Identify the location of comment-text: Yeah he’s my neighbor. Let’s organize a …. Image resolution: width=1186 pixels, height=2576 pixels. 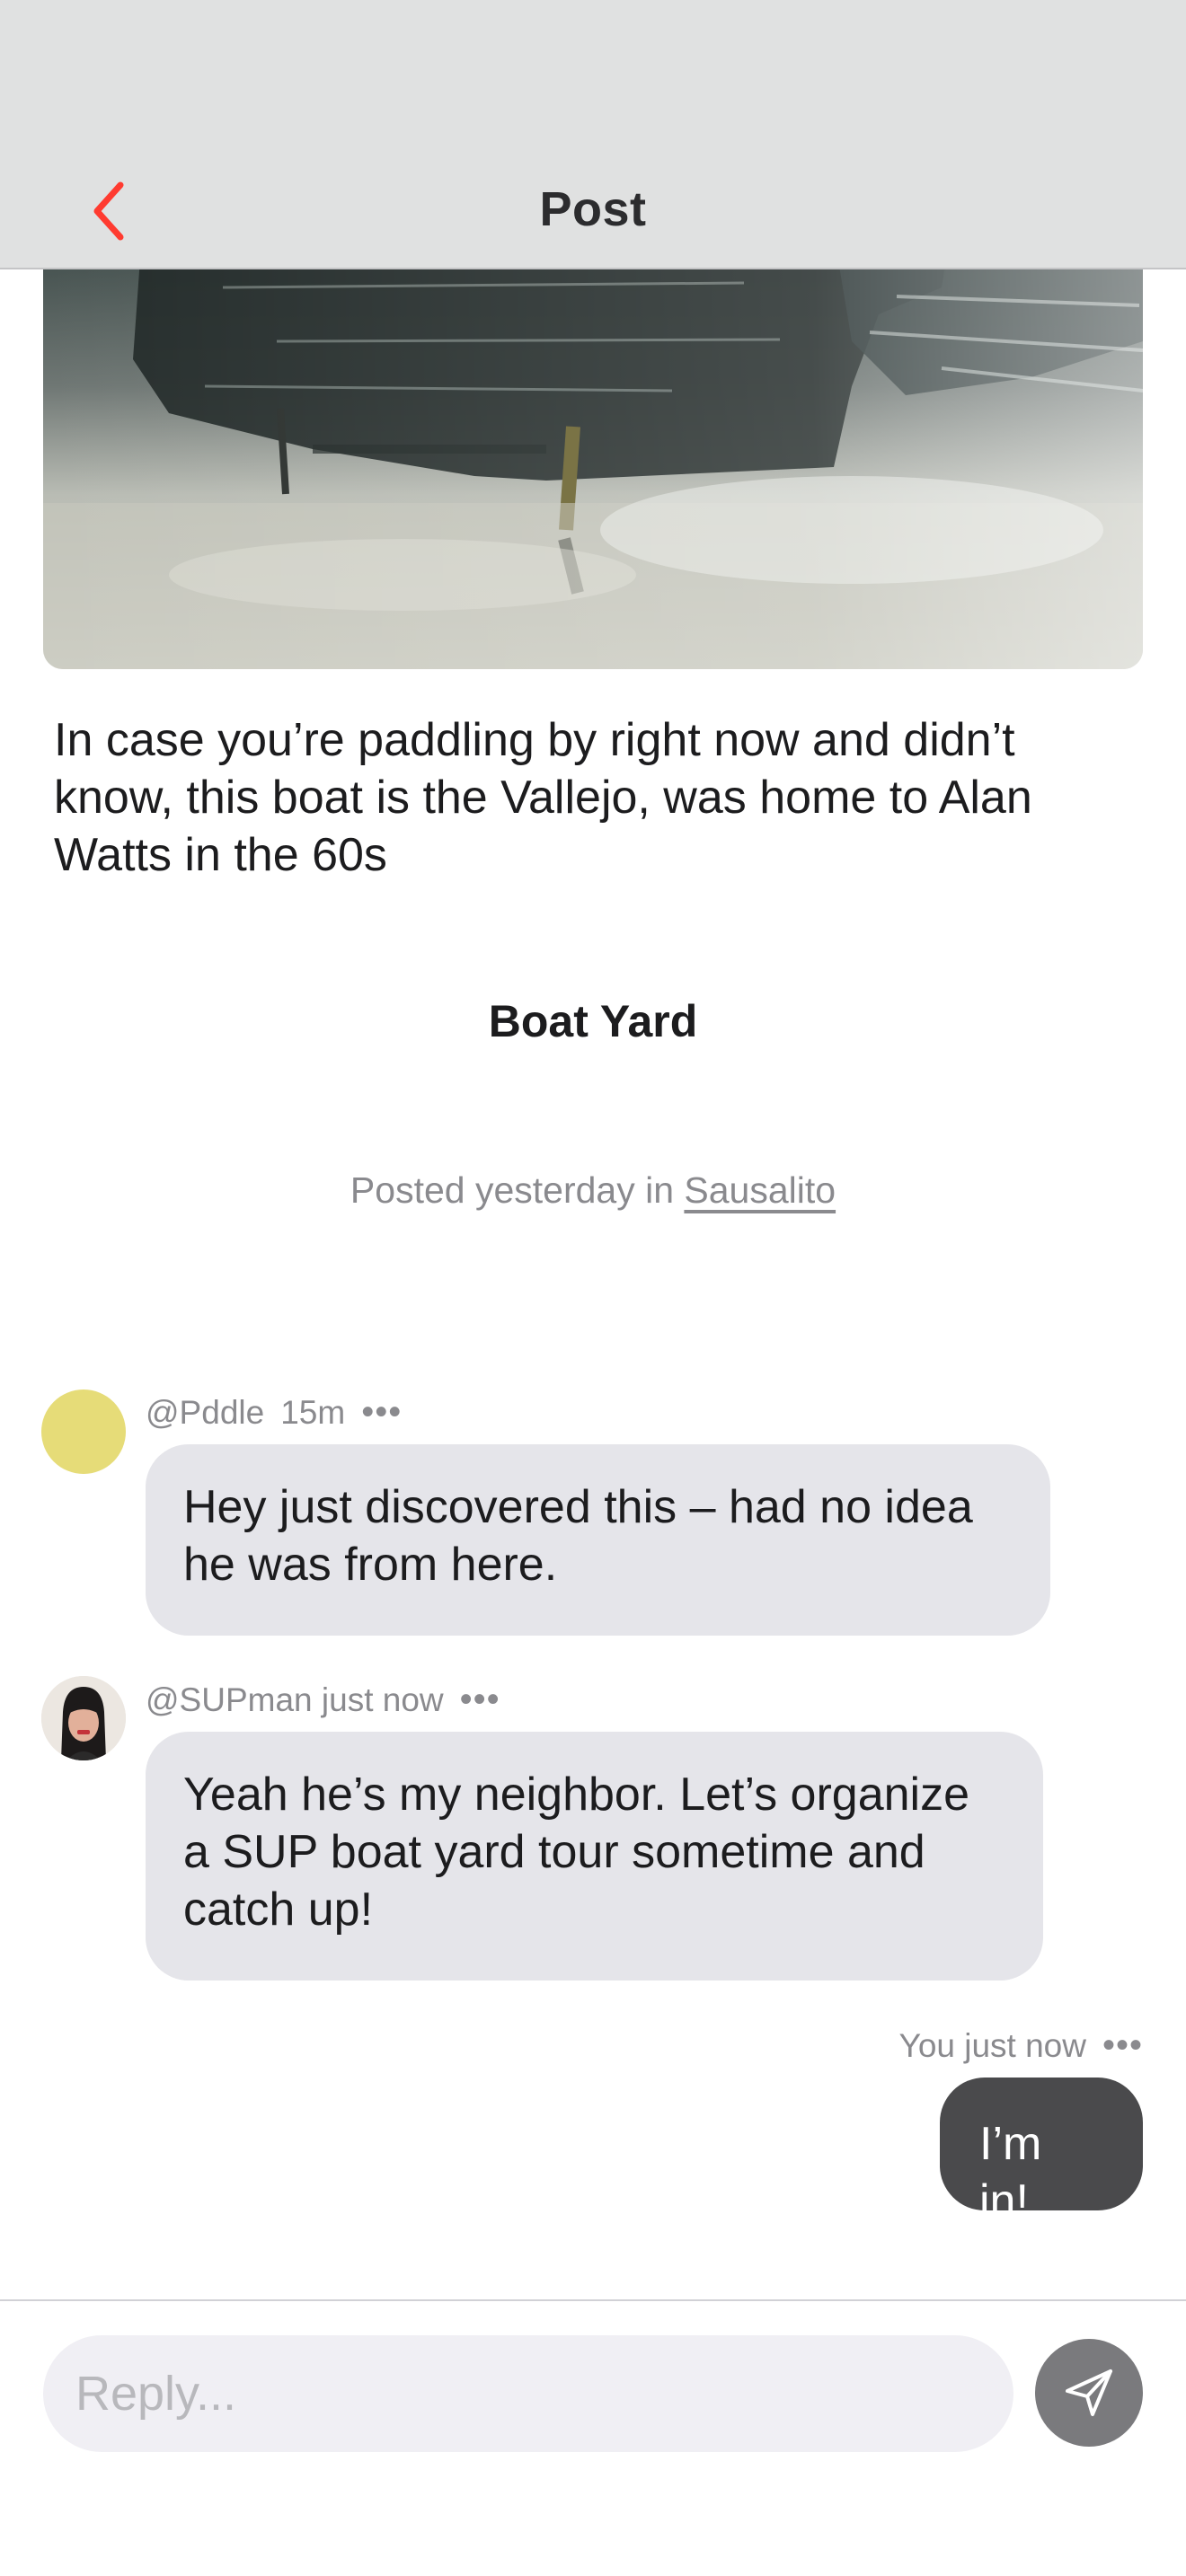
(576, 1852).